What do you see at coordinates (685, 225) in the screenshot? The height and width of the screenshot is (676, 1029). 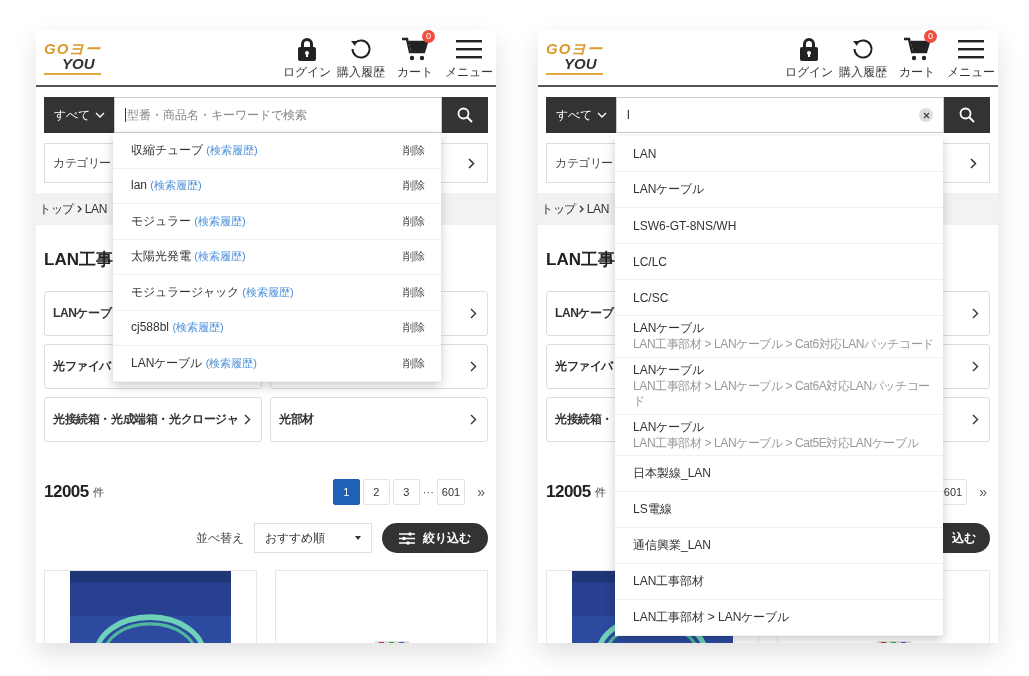 I see `suggestion-text: LSW6-GT-8NS/WH` at bounding box center [685, 225].